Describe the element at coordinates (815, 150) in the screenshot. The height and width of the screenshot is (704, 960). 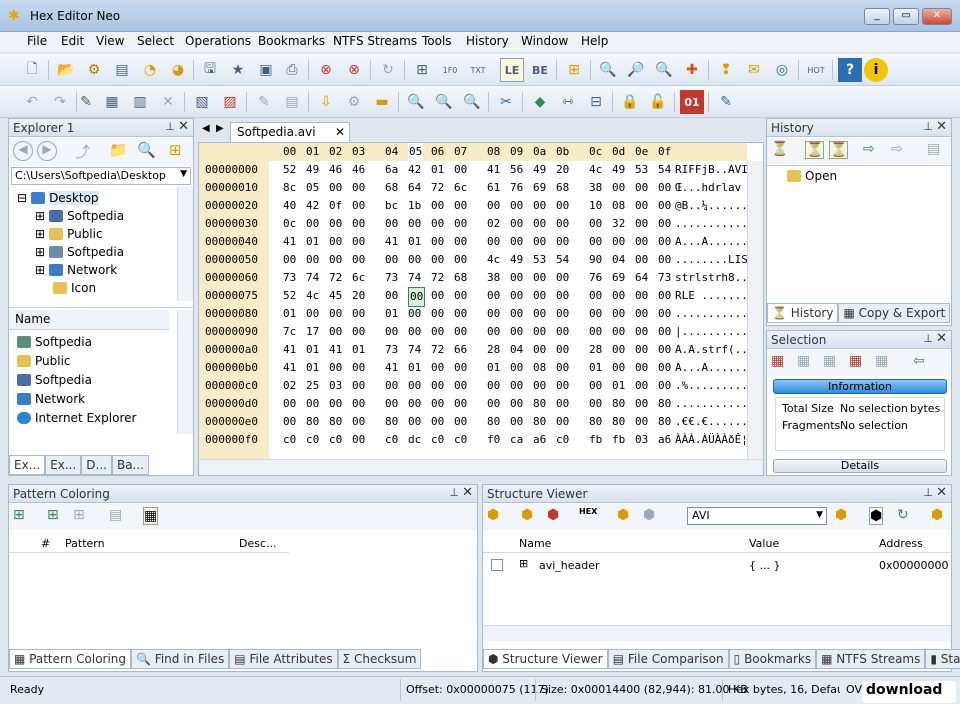
I see `history-mode-icon: ⏳` at that location.